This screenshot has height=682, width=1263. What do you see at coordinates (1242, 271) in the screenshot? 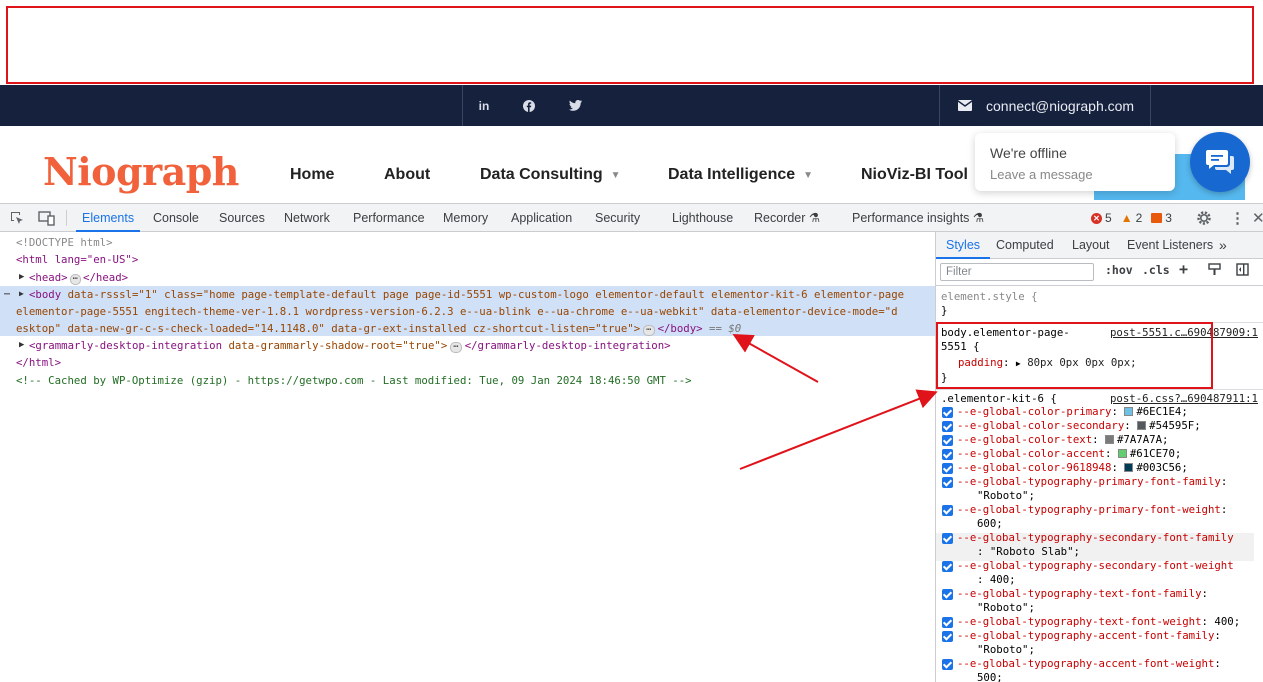
I see `sidebar-toggle-icon` at bounding box center [1242, 271].